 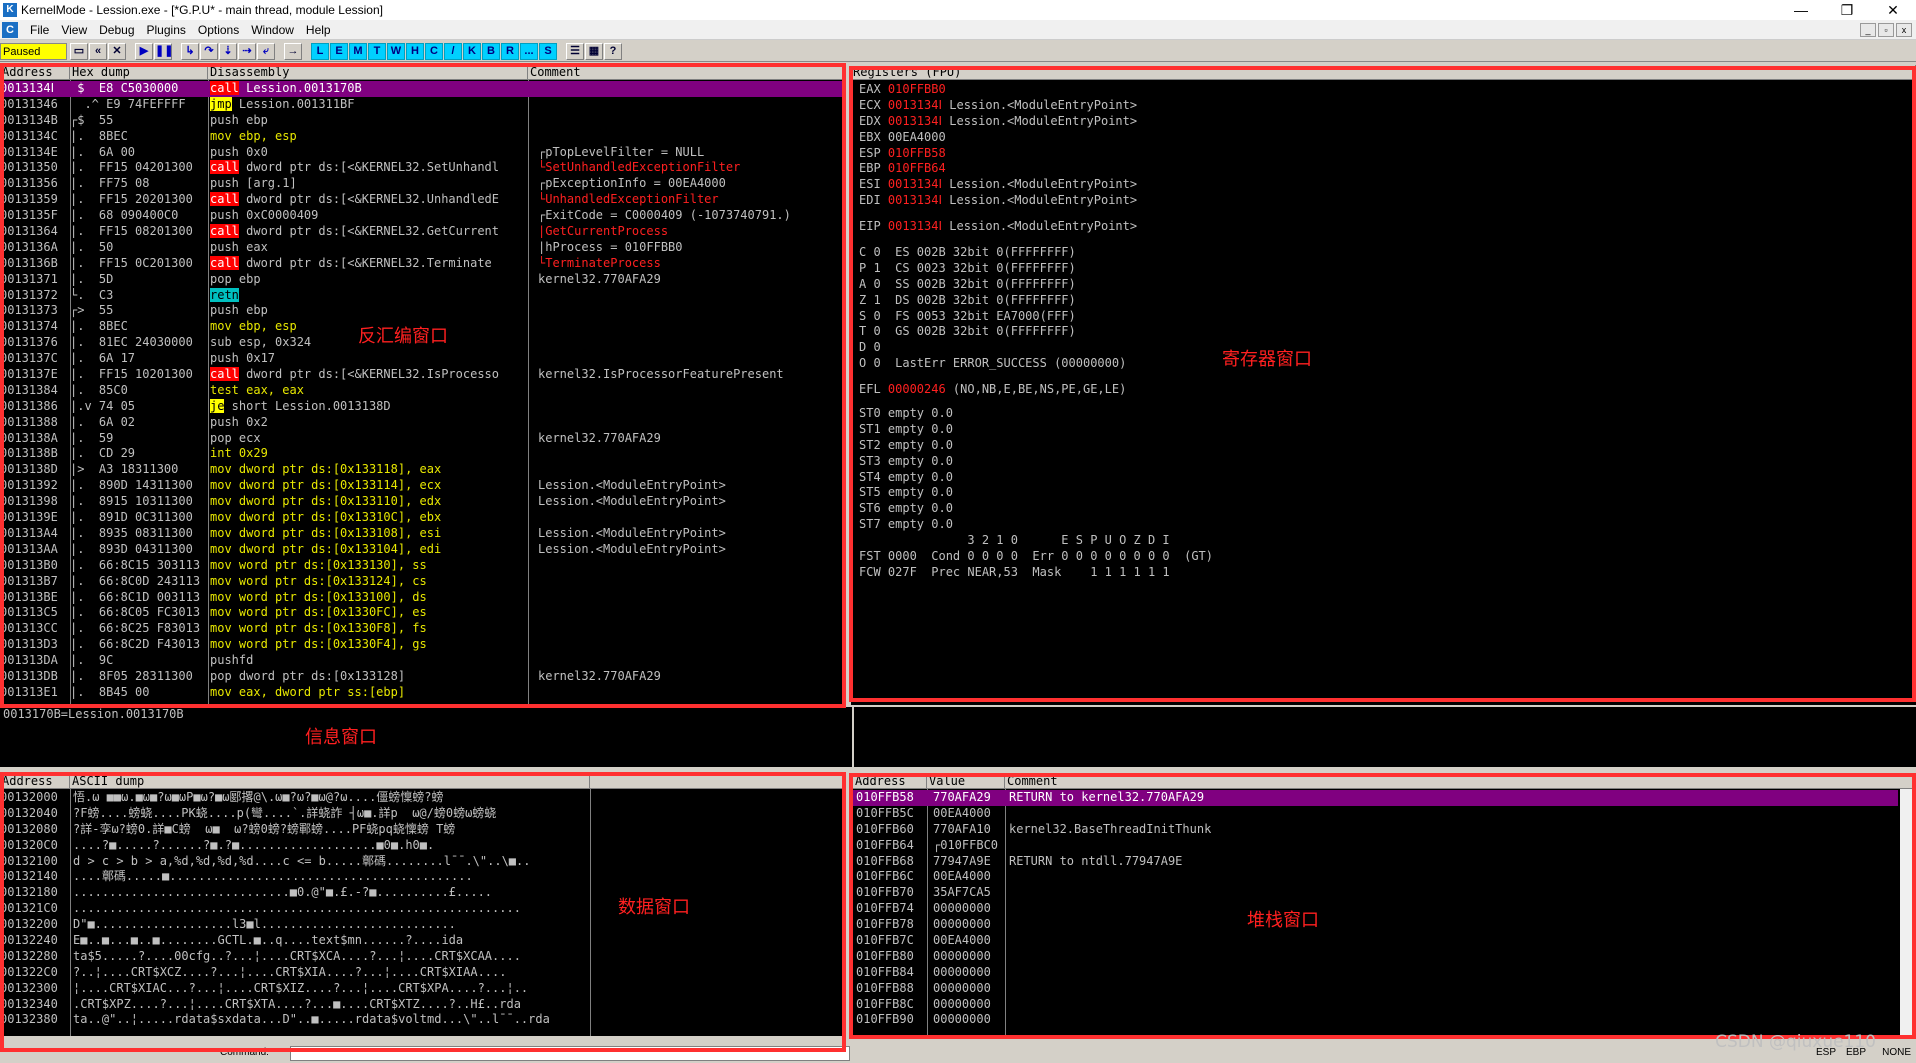 I want to click on mdi-restore-icon: ▫, so click(x=1886, y=29).